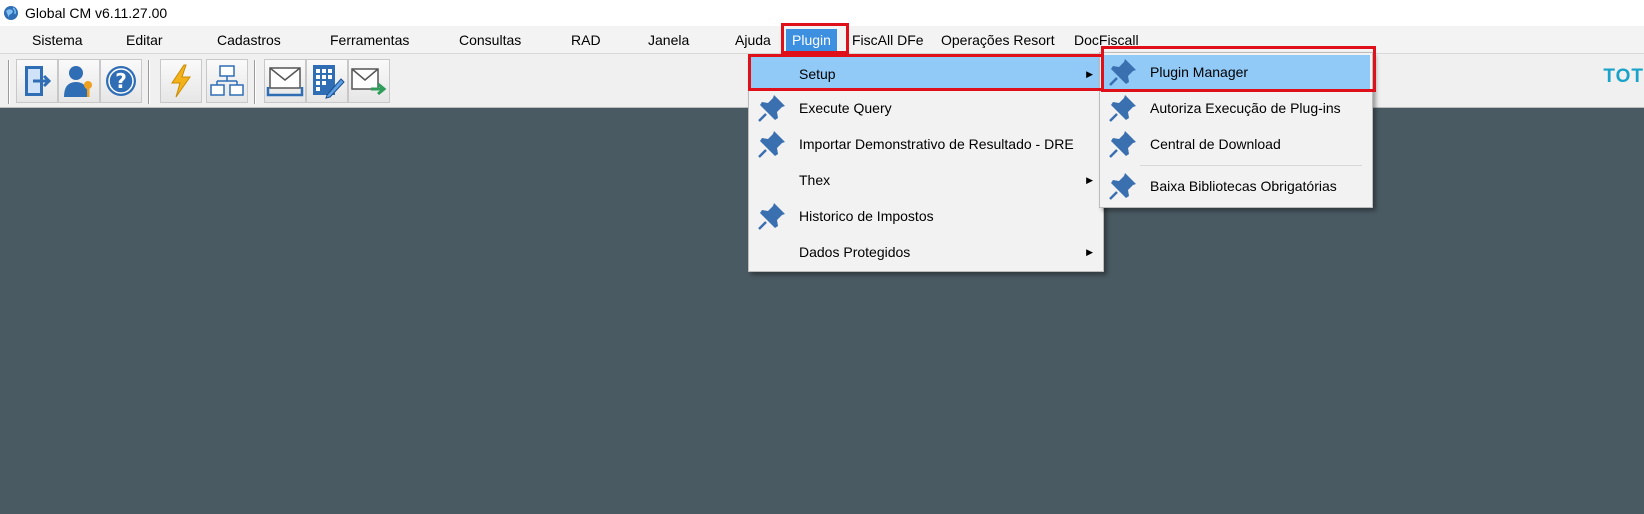 The image size is (1644, 514). What do you see at coordinates (845, 108) in the screenshot?
I see `menu-item-label: Execute Query` at bounding box center [845, 108].